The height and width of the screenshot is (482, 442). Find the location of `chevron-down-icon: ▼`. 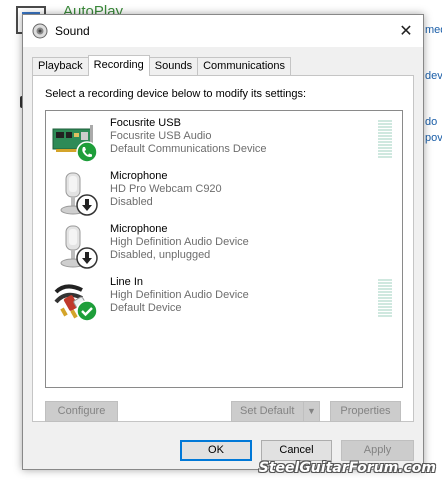

chevron-down-icon: ▼ is located at coordinates (311, 411).